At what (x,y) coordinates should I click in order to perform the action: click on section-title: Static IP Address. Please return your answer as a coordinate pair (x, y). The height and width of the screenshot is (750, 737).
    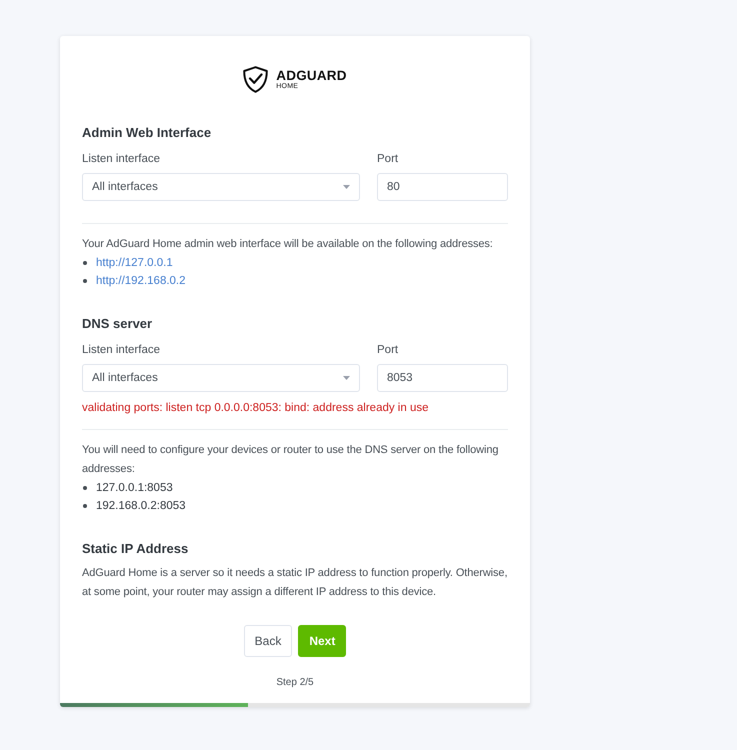
    Looking at the image, I should click on (135, 549).